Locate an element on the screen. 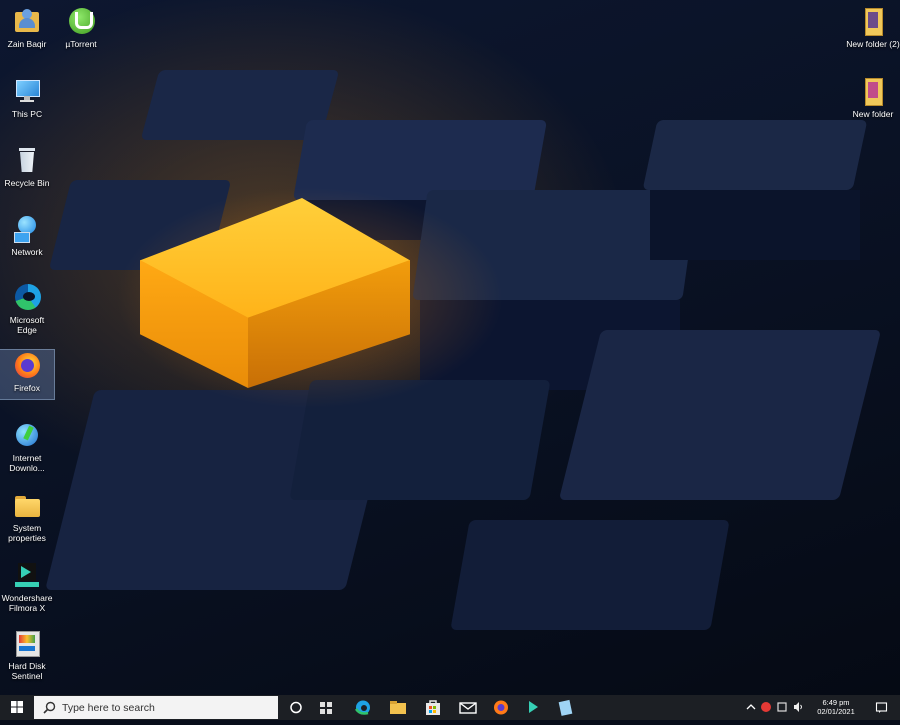 This screenshot has height=725, width=900. desktop-icon-network: Network is located at coordinates (27, 235).